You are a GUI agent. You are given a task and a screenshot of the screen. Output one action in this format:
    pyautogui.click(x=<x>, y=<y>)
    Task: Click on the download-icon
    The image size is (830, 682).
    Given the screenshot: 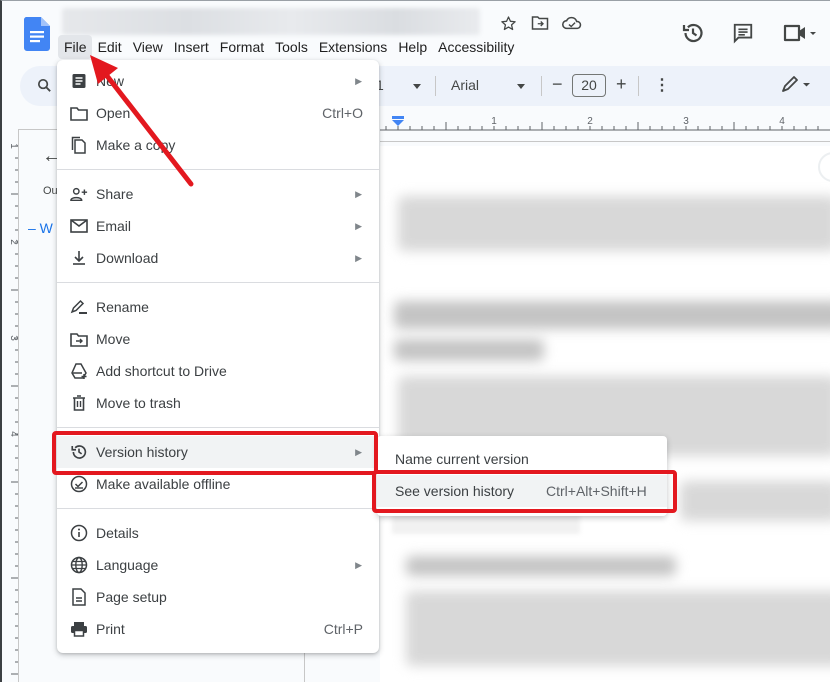 What is the action you would take?
    pyautogui.click(x=79, y=258)
    